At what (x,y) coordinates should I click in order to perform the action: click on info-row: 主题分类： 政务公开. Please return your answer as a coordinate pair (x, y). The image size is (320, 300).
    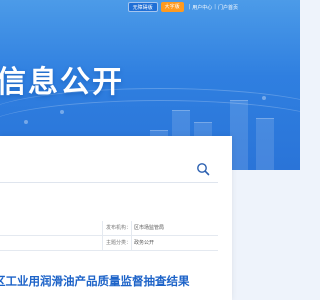
    Looking at the image, I should click on (109, 243).